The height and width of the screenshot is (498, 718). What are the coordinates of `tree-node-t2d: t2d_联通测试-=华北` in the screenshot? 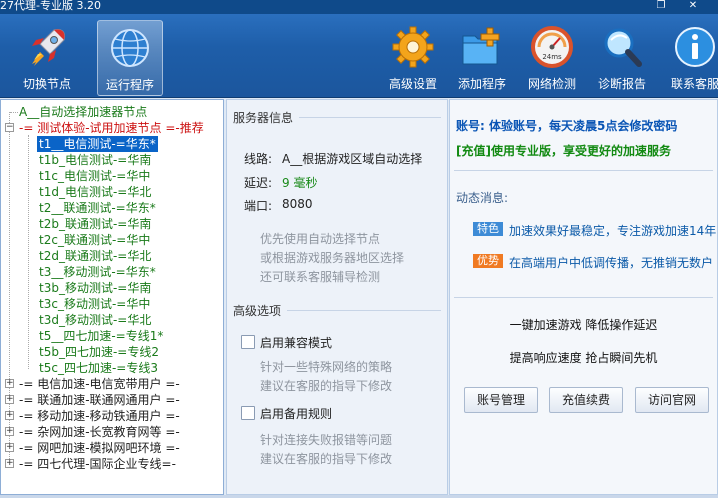 It's located at (95, 256).